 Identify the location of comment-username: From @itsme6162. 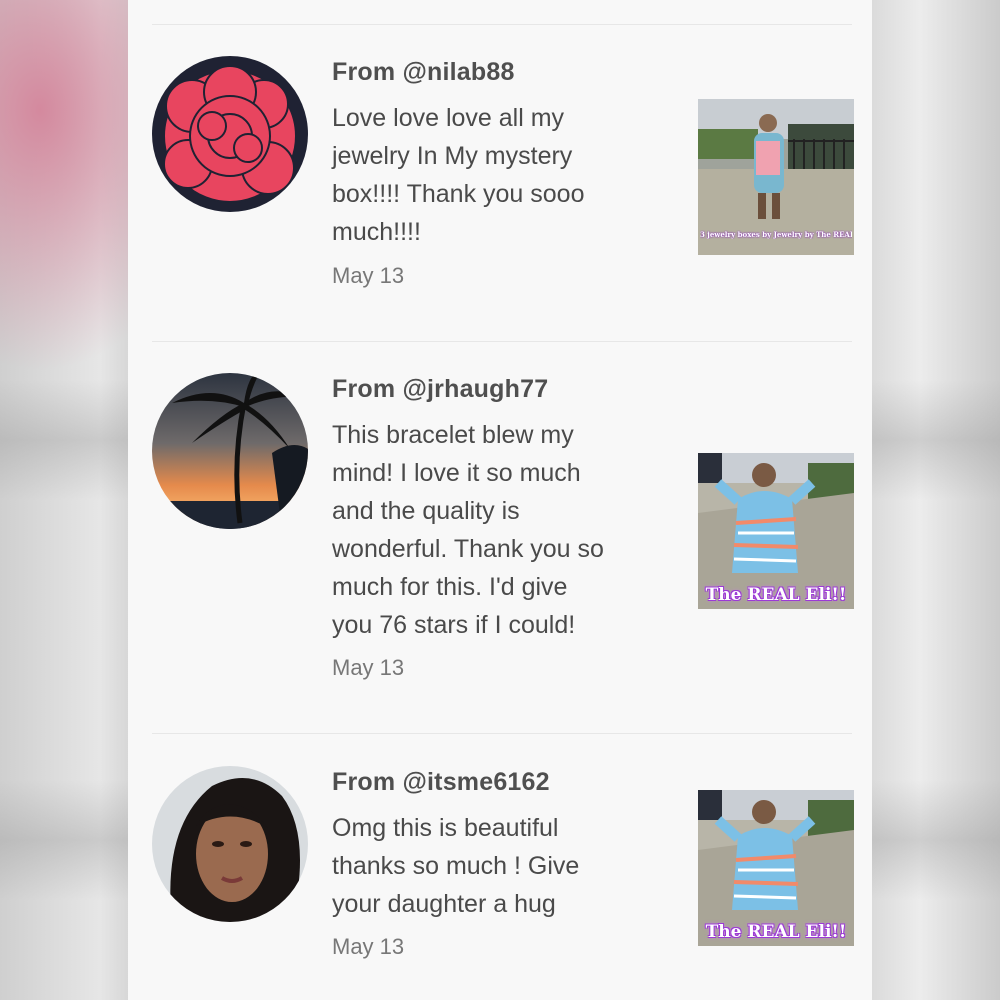
(441, 782).